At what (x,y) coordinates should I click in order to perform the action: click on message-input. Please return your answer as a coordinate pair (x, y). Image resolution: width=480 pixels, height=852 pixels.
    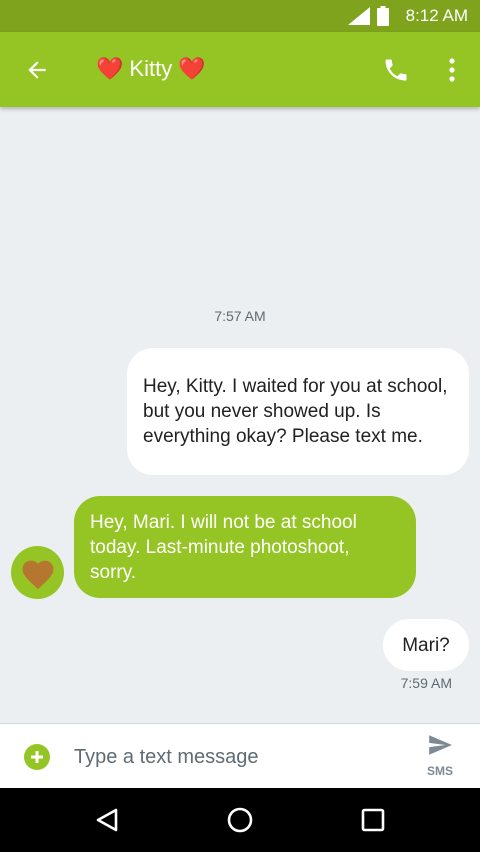
    Looking at the image, I should click on (234, 757).